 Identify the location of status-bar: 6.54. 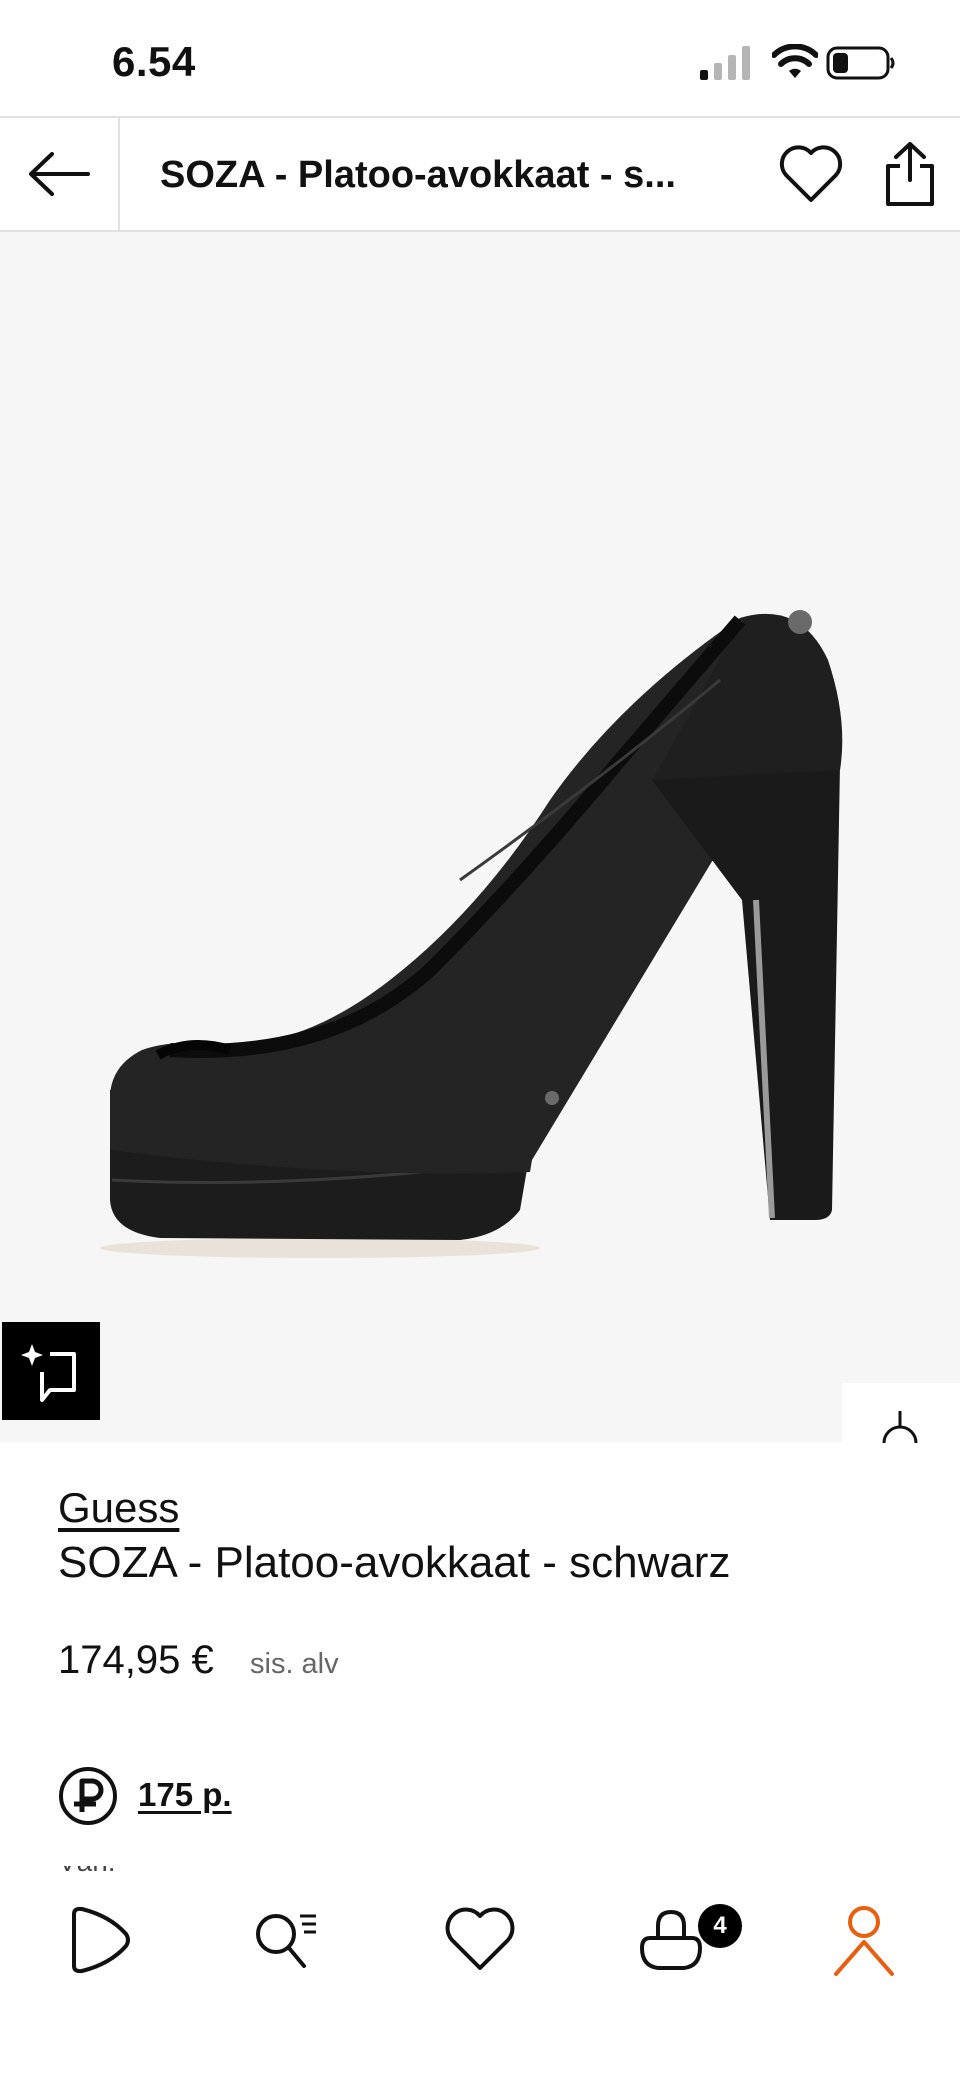
(480, 58).